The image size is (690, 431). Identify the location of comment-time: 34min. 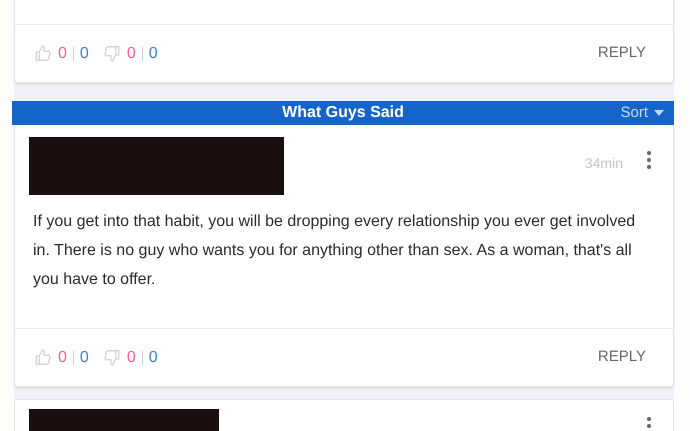
(603, 163).